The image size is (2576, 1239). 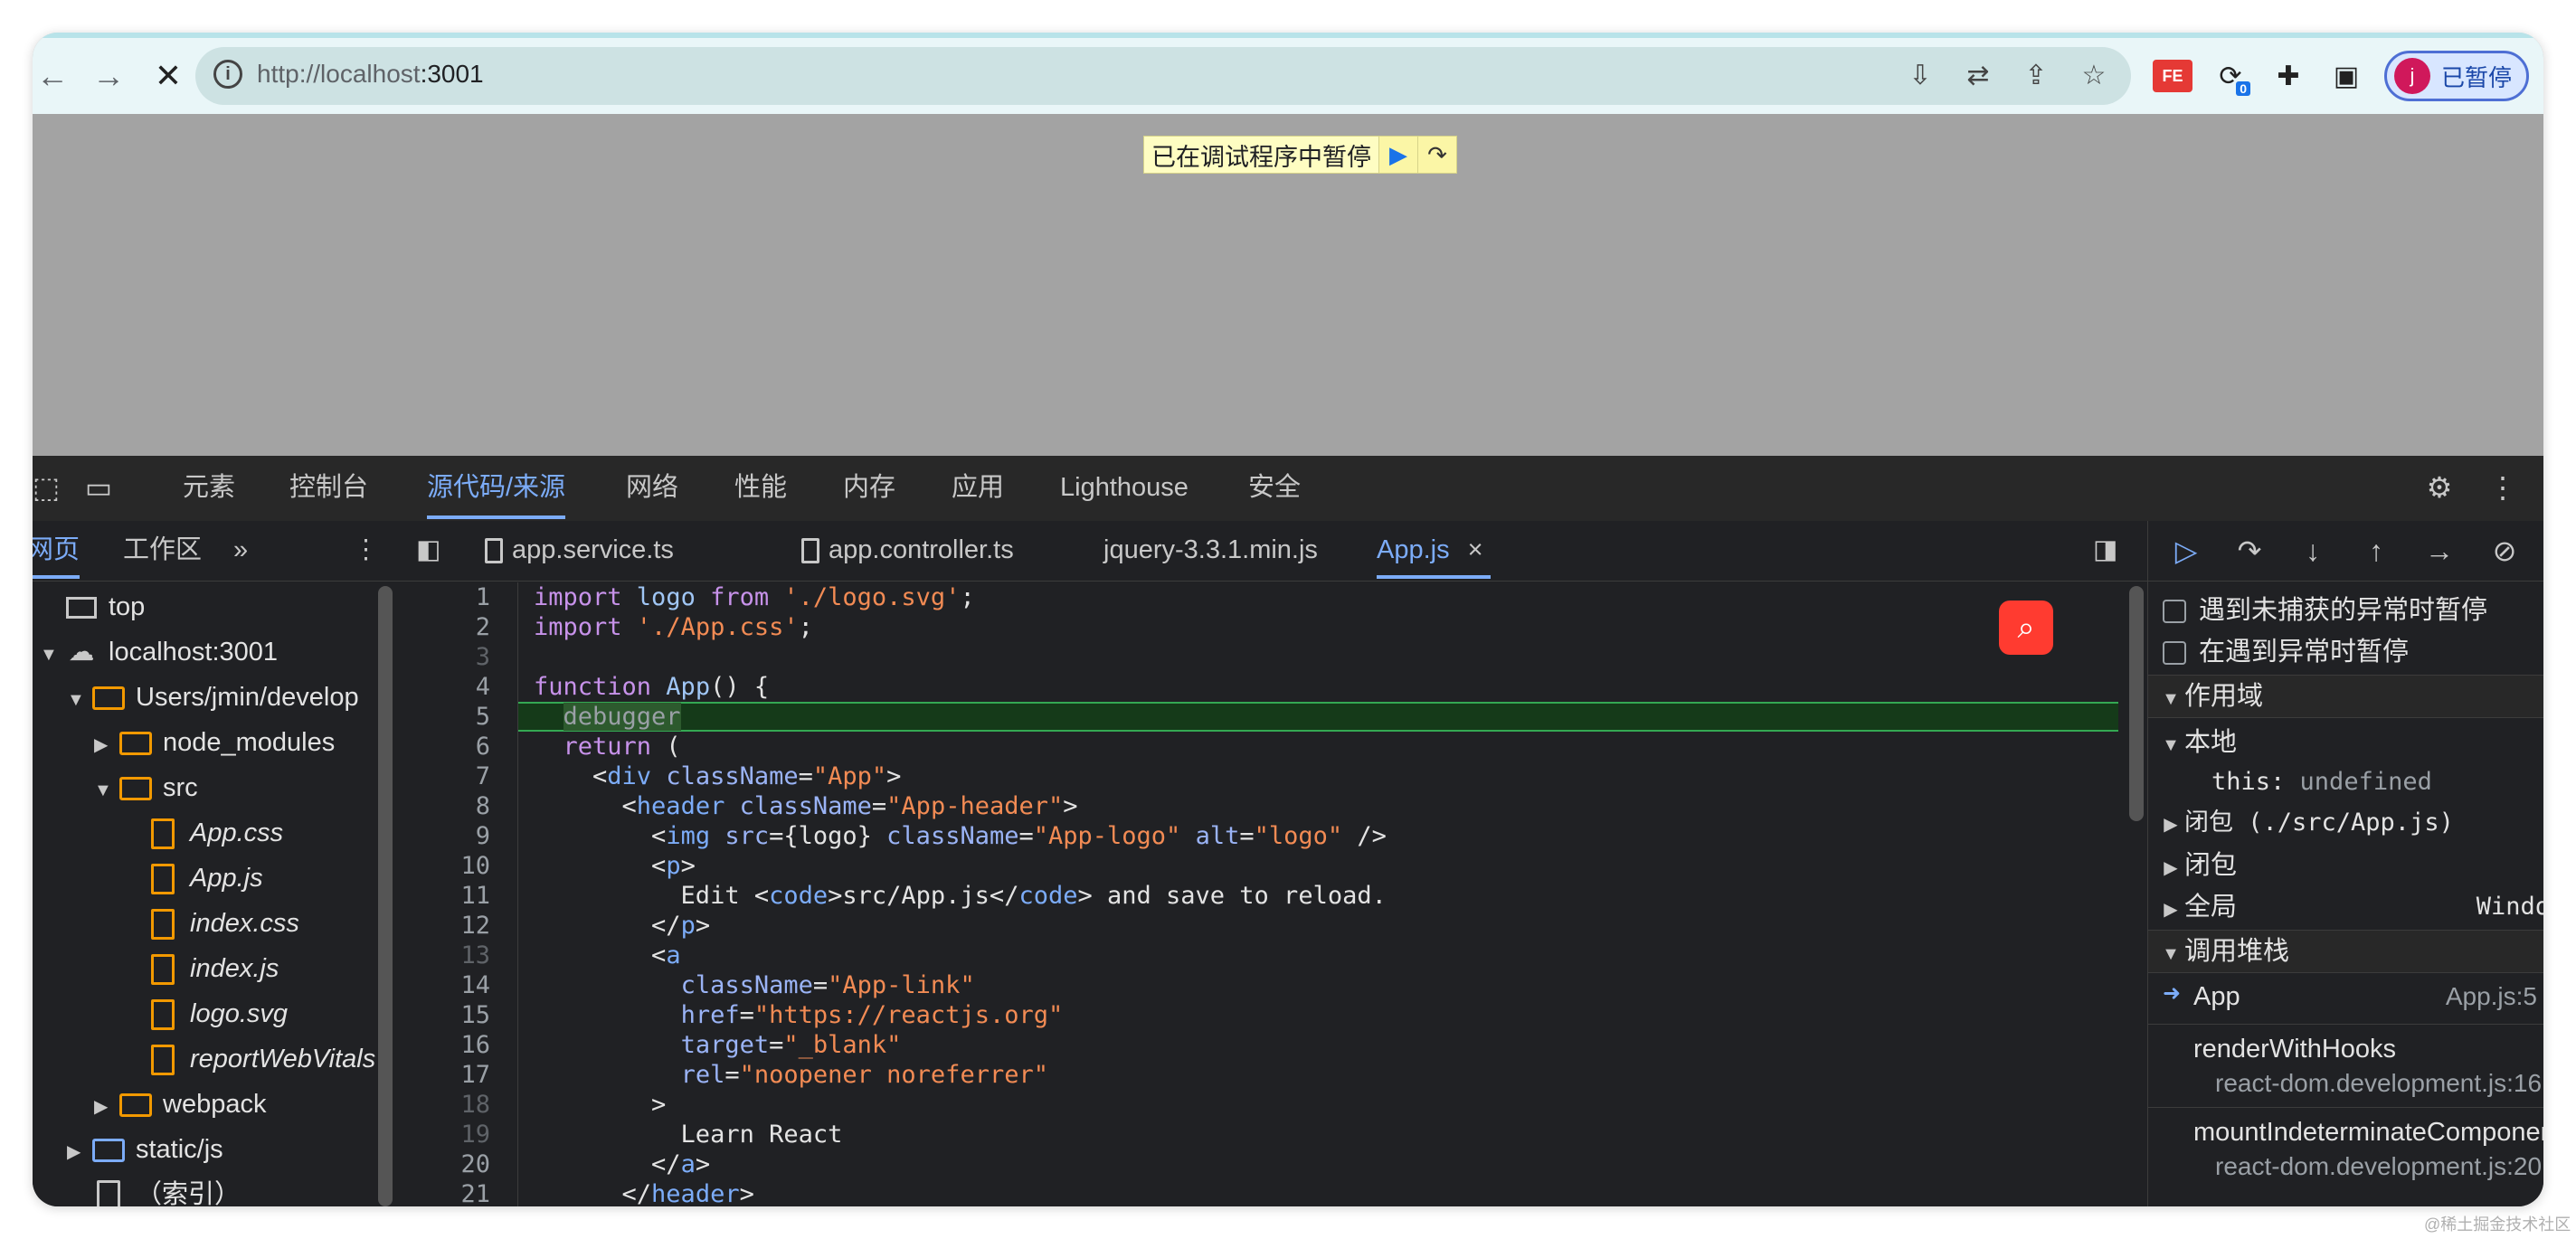 I want to click on line-number: 3, so click(x=445, y=657).